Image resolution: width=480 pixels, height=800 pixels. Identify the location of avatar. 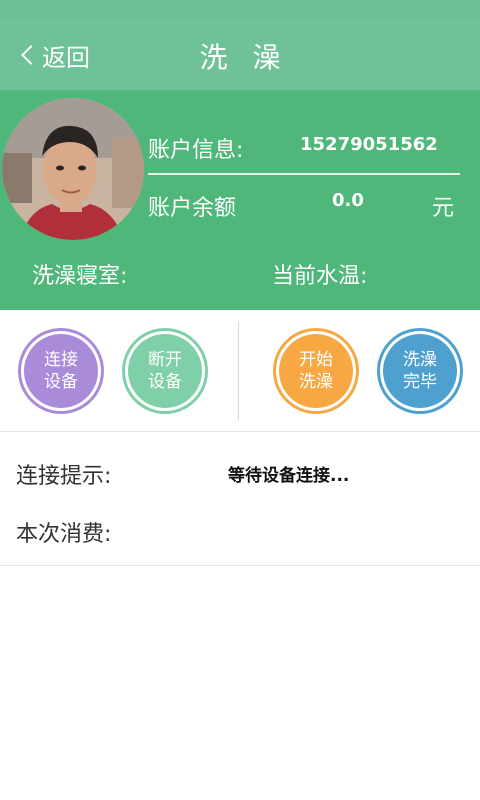
(73, 169).